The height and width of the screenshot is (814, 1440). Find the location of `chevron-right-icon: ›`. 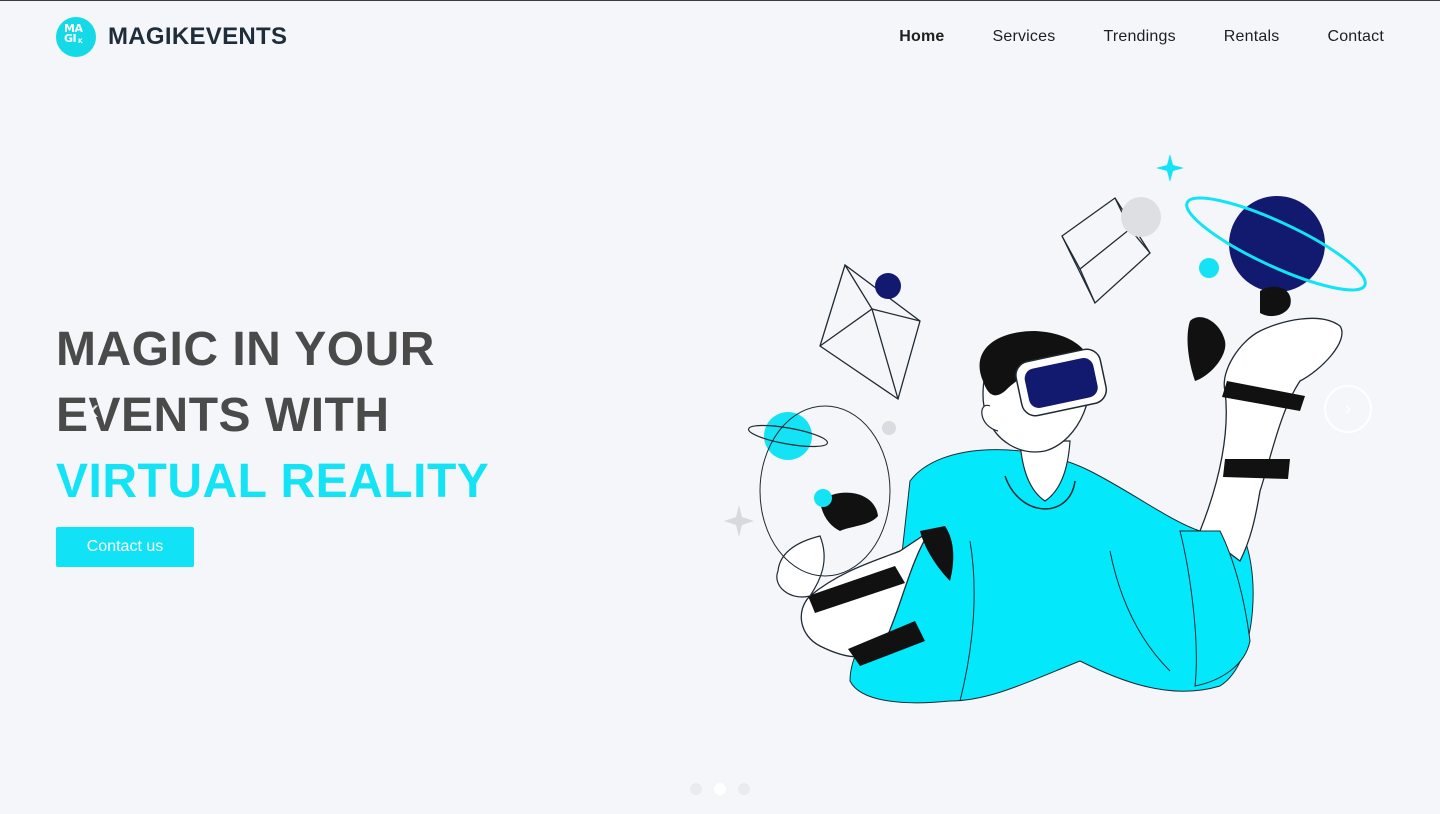

chevron-right-icon: › is located at coordinates (1348, 408).